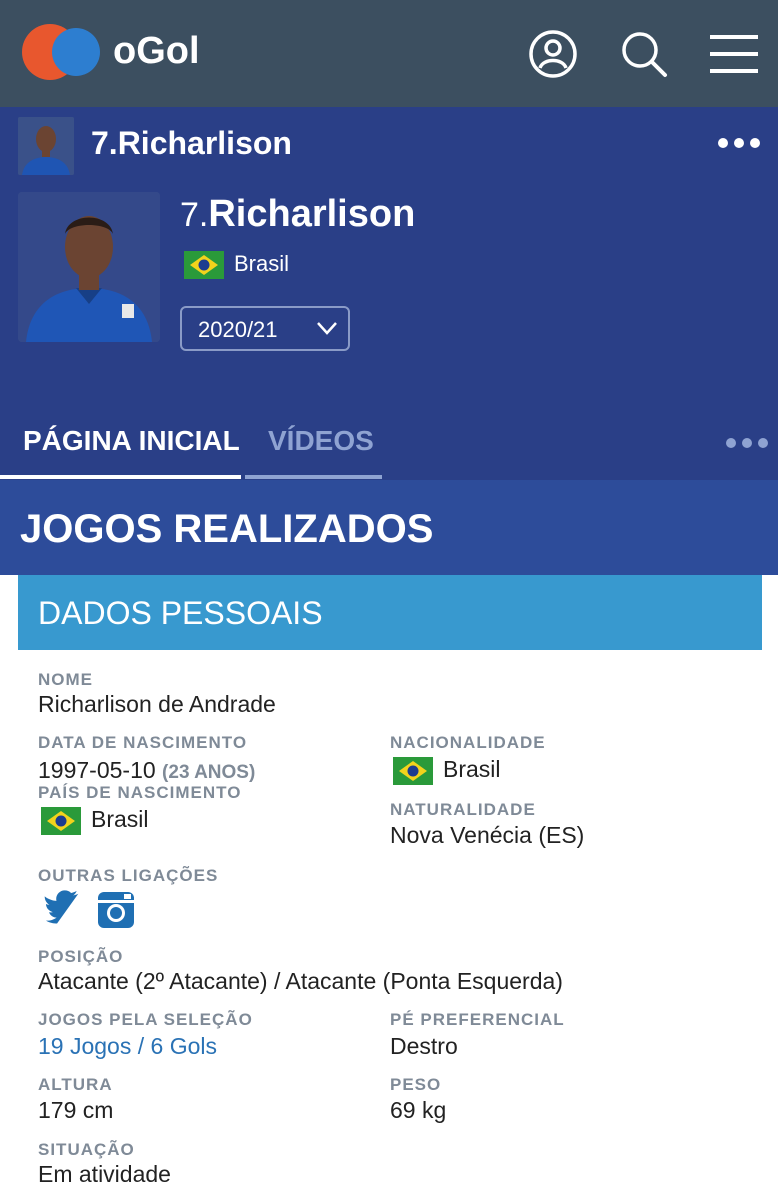  Describe the element at coordinates (46, 146) in the screenshot. I see `player-thumbnail` at that location.